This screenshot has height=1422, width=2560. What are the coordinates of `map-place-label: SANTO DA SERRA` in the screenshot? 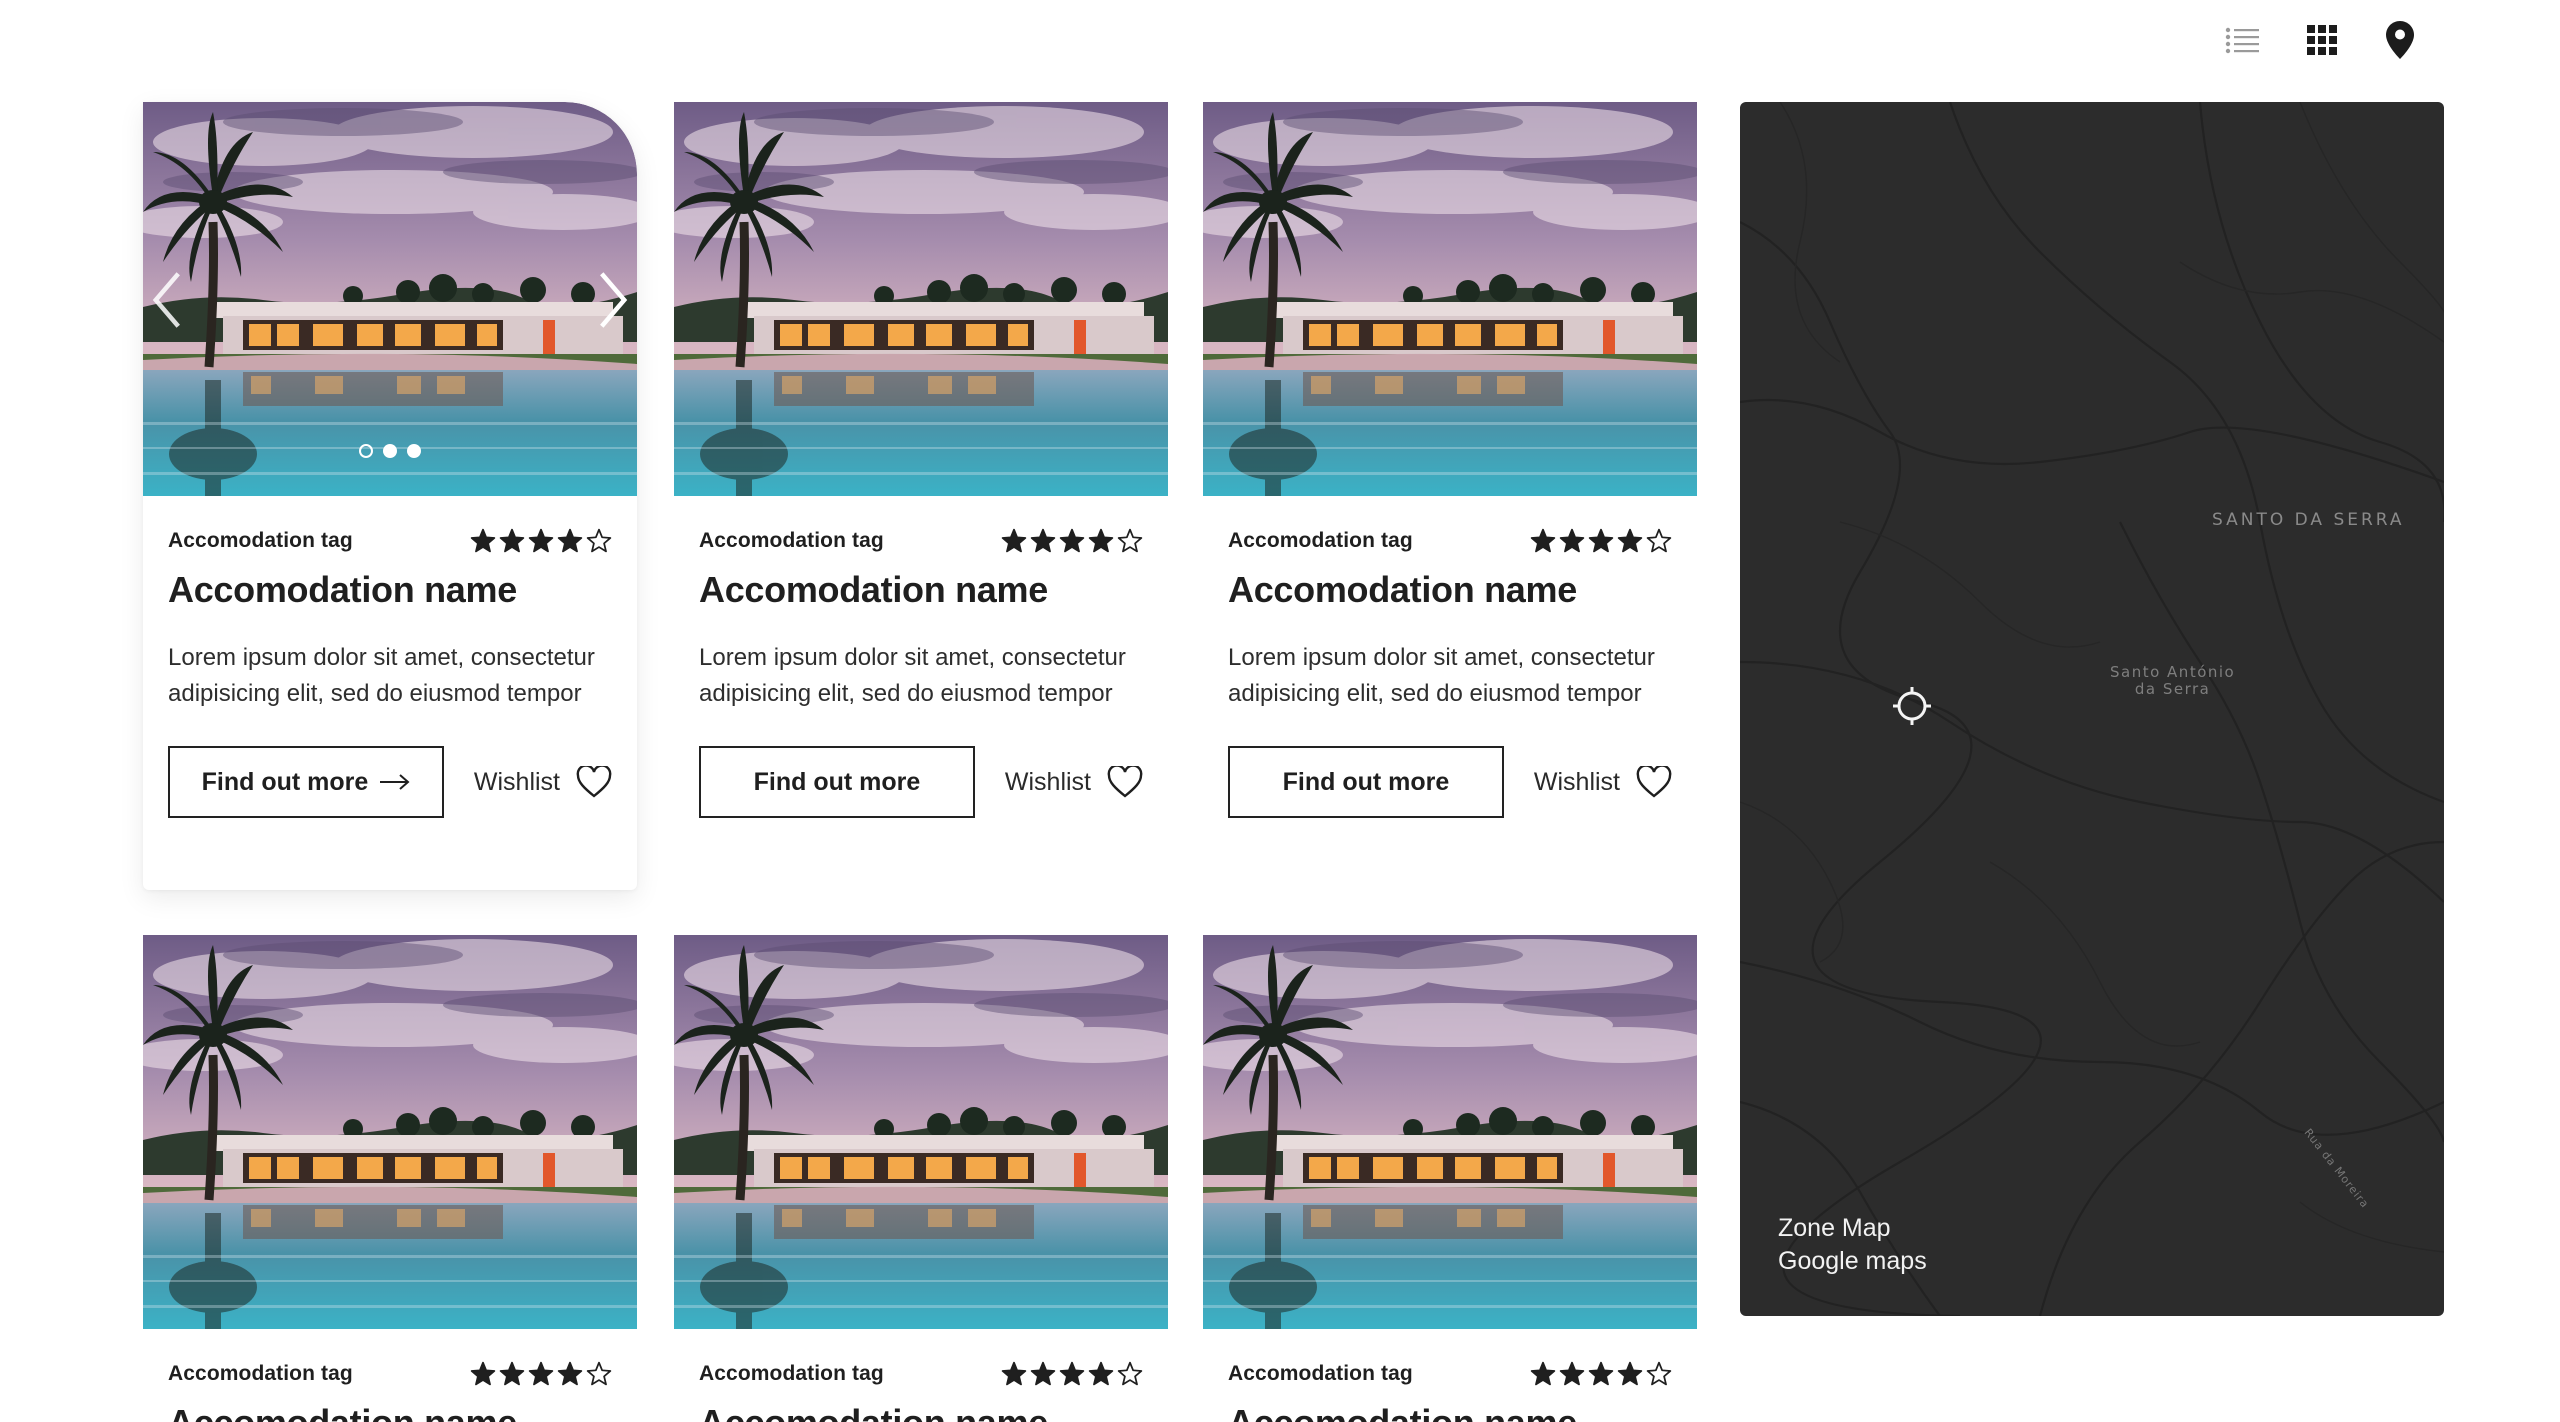 It's located at (2308, 520).